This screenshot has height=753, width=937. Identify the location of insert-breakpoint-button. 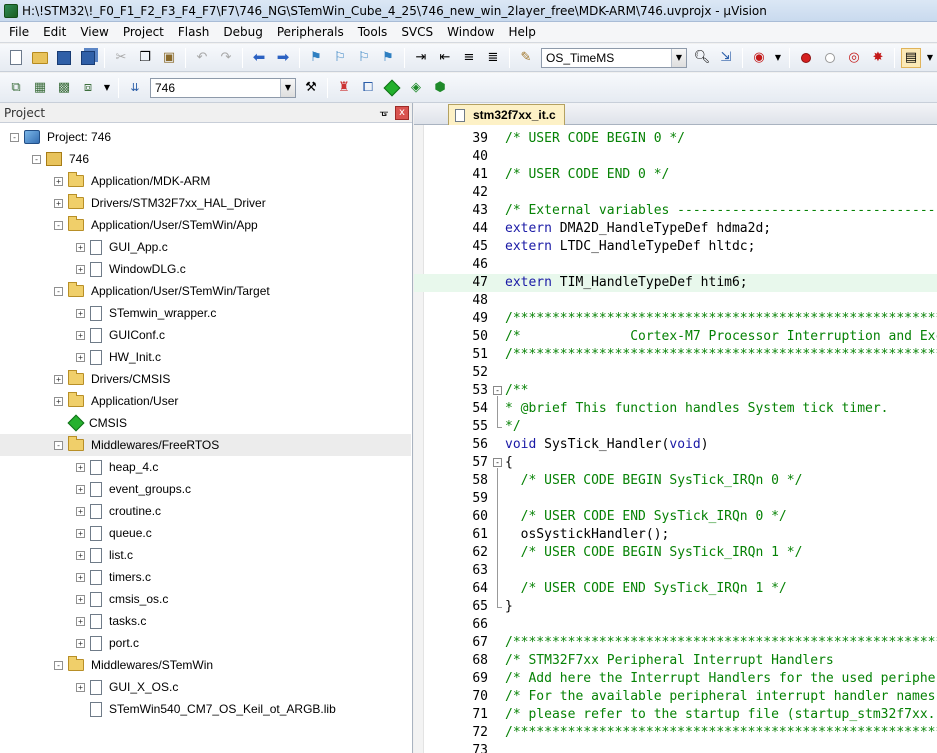
(806, 58).